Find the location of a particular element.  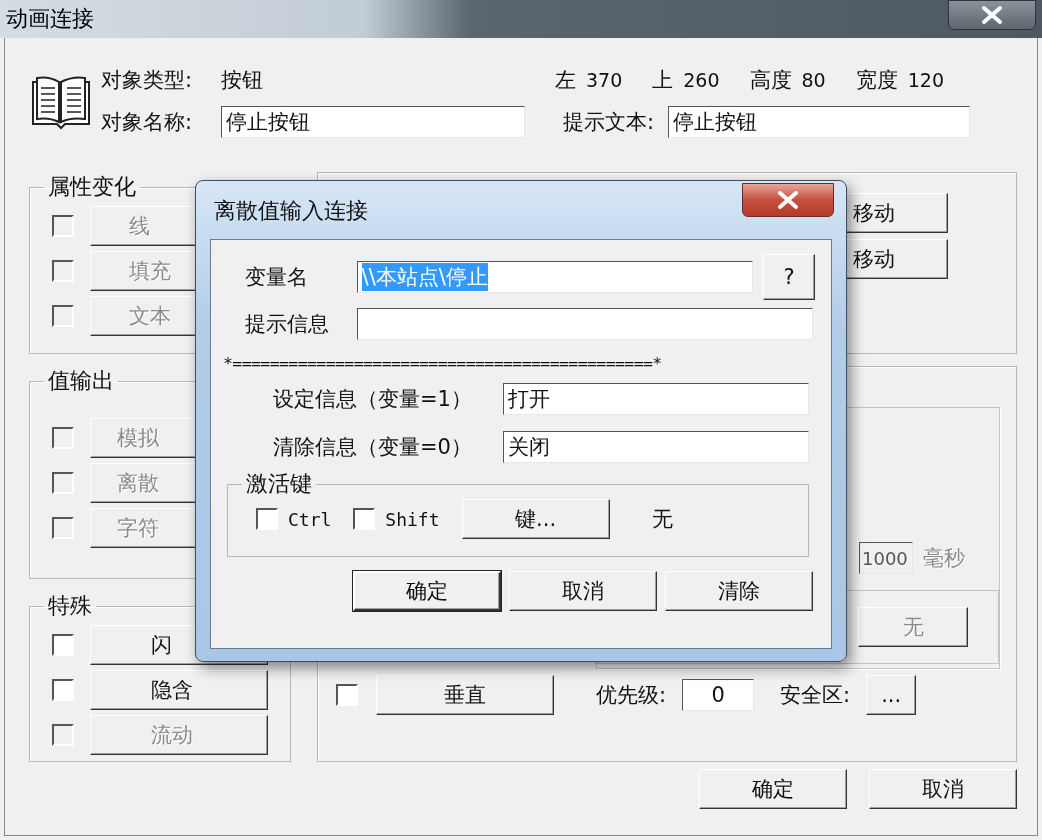

field-label: 宽度 is located at coordinates (876, 80).